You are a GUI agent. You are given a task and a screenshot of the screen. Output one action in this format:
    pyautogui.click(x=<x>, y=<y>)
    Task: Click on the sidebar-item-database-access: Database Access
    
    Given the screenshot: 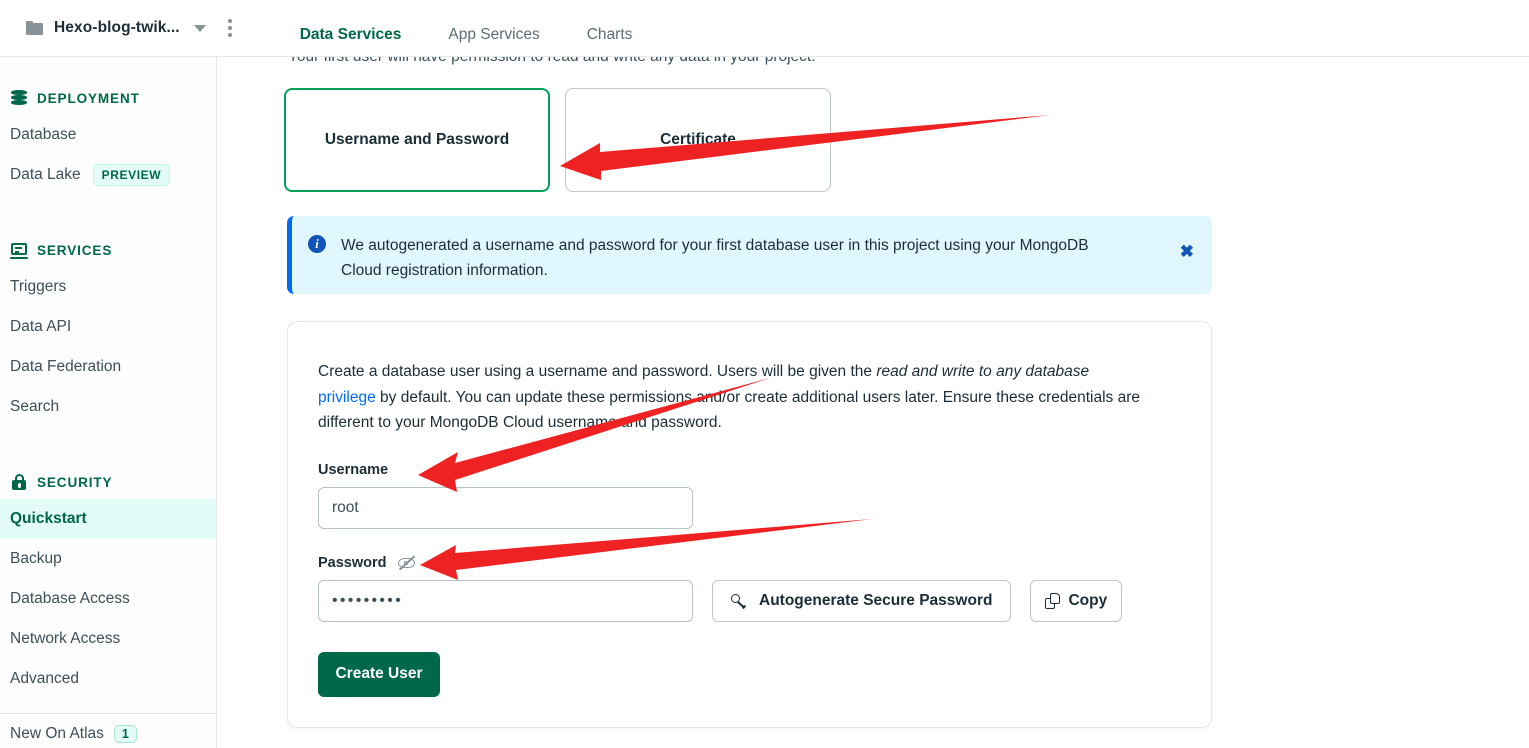 What is the action you would take?
    pyautogui.click(x=108, y=599)
    